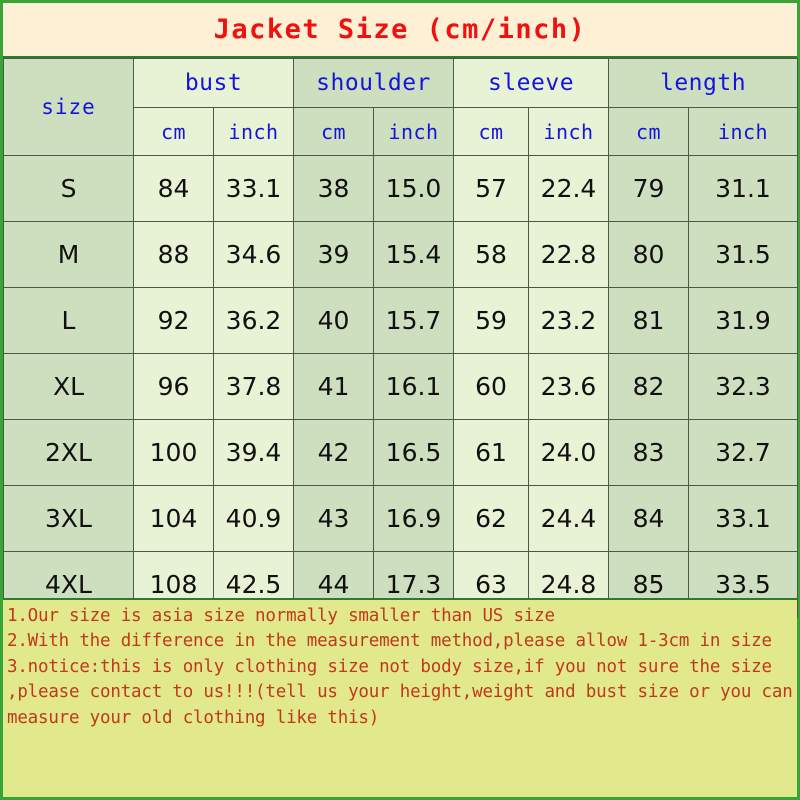  Describe the element at coordinates (173, 320) in the screenshot. I see `cell-bust-cm: 92` at that location.